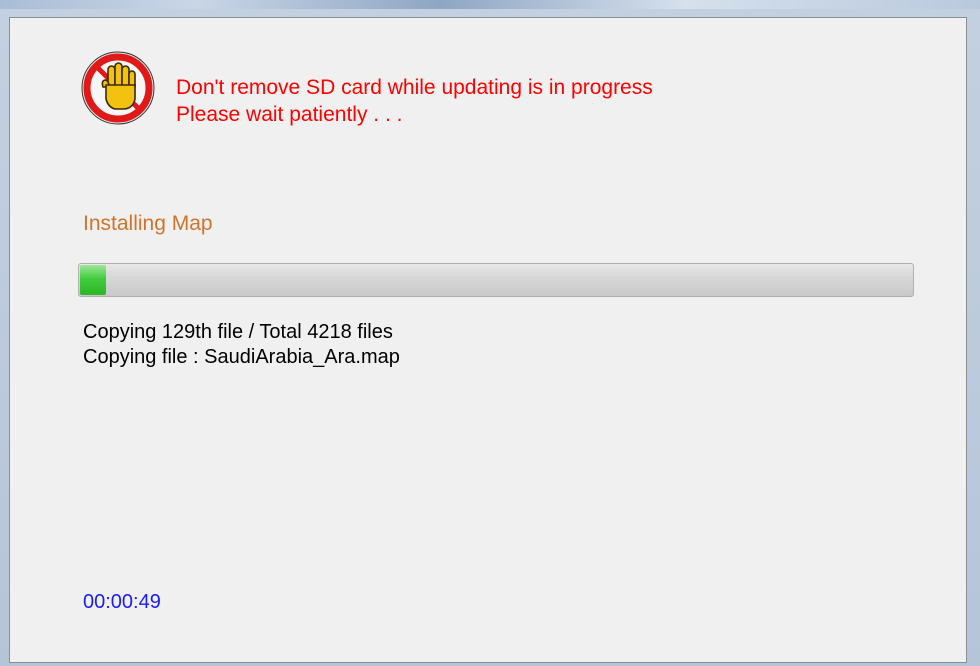 This screenshot has width=980, height=666. Describe the element at coordinates (118, 88) in the screenshot. I see `stop-hand-icon` at that location.